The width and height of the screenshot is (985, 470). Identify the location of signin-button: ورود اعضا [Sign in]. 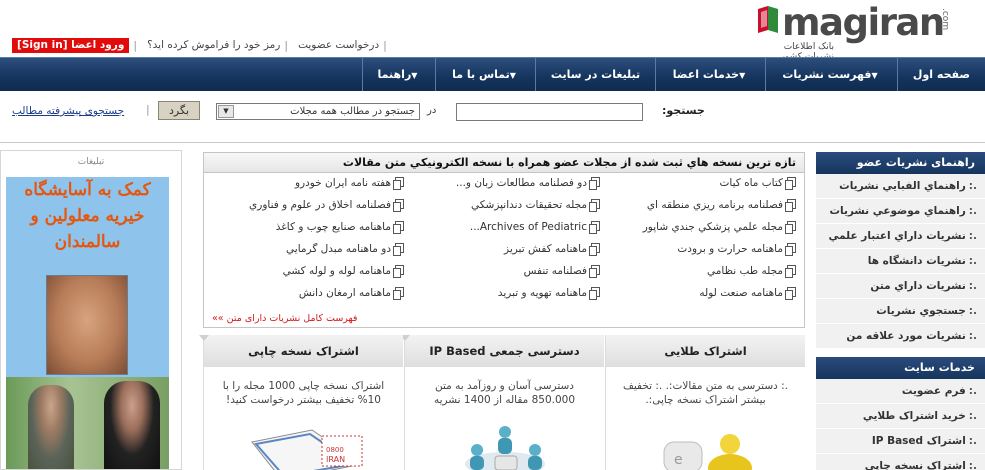
(71, 45).